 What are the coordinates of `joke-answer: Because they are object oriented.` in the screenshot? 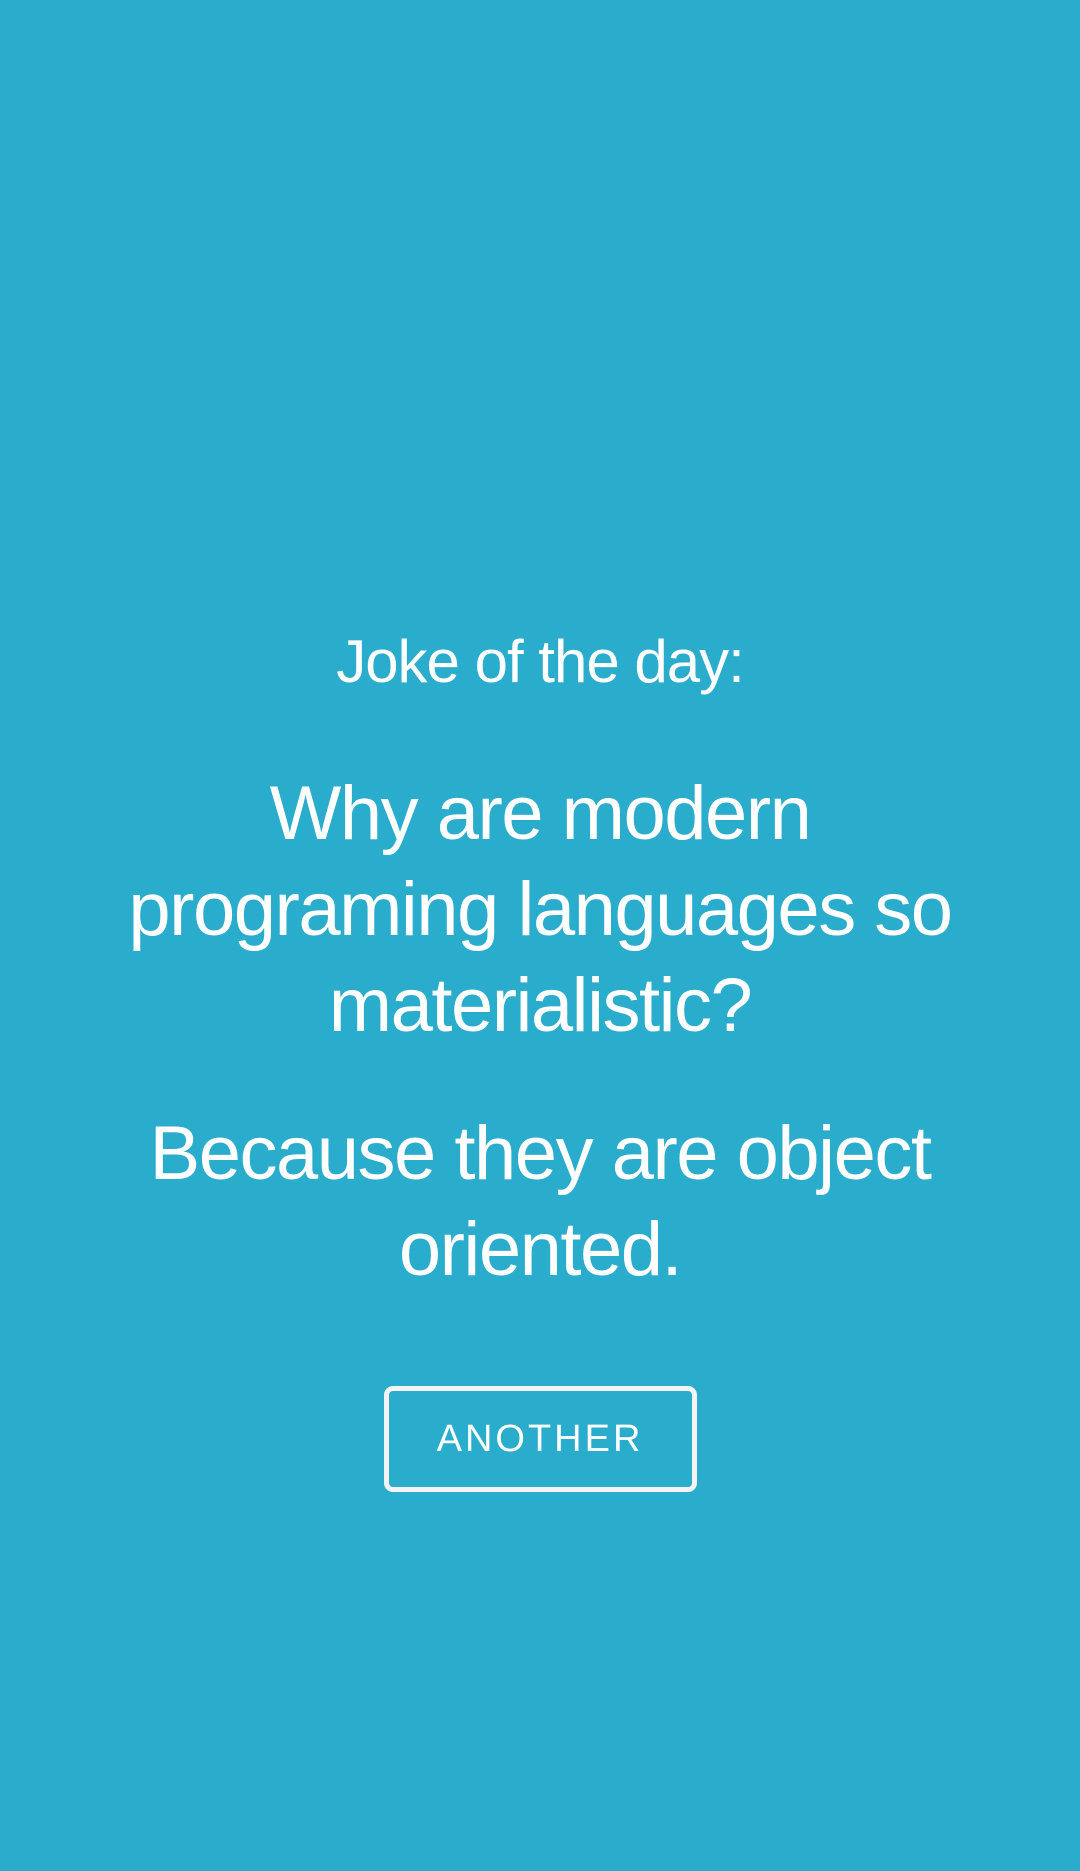 It's located at (540, 1201).